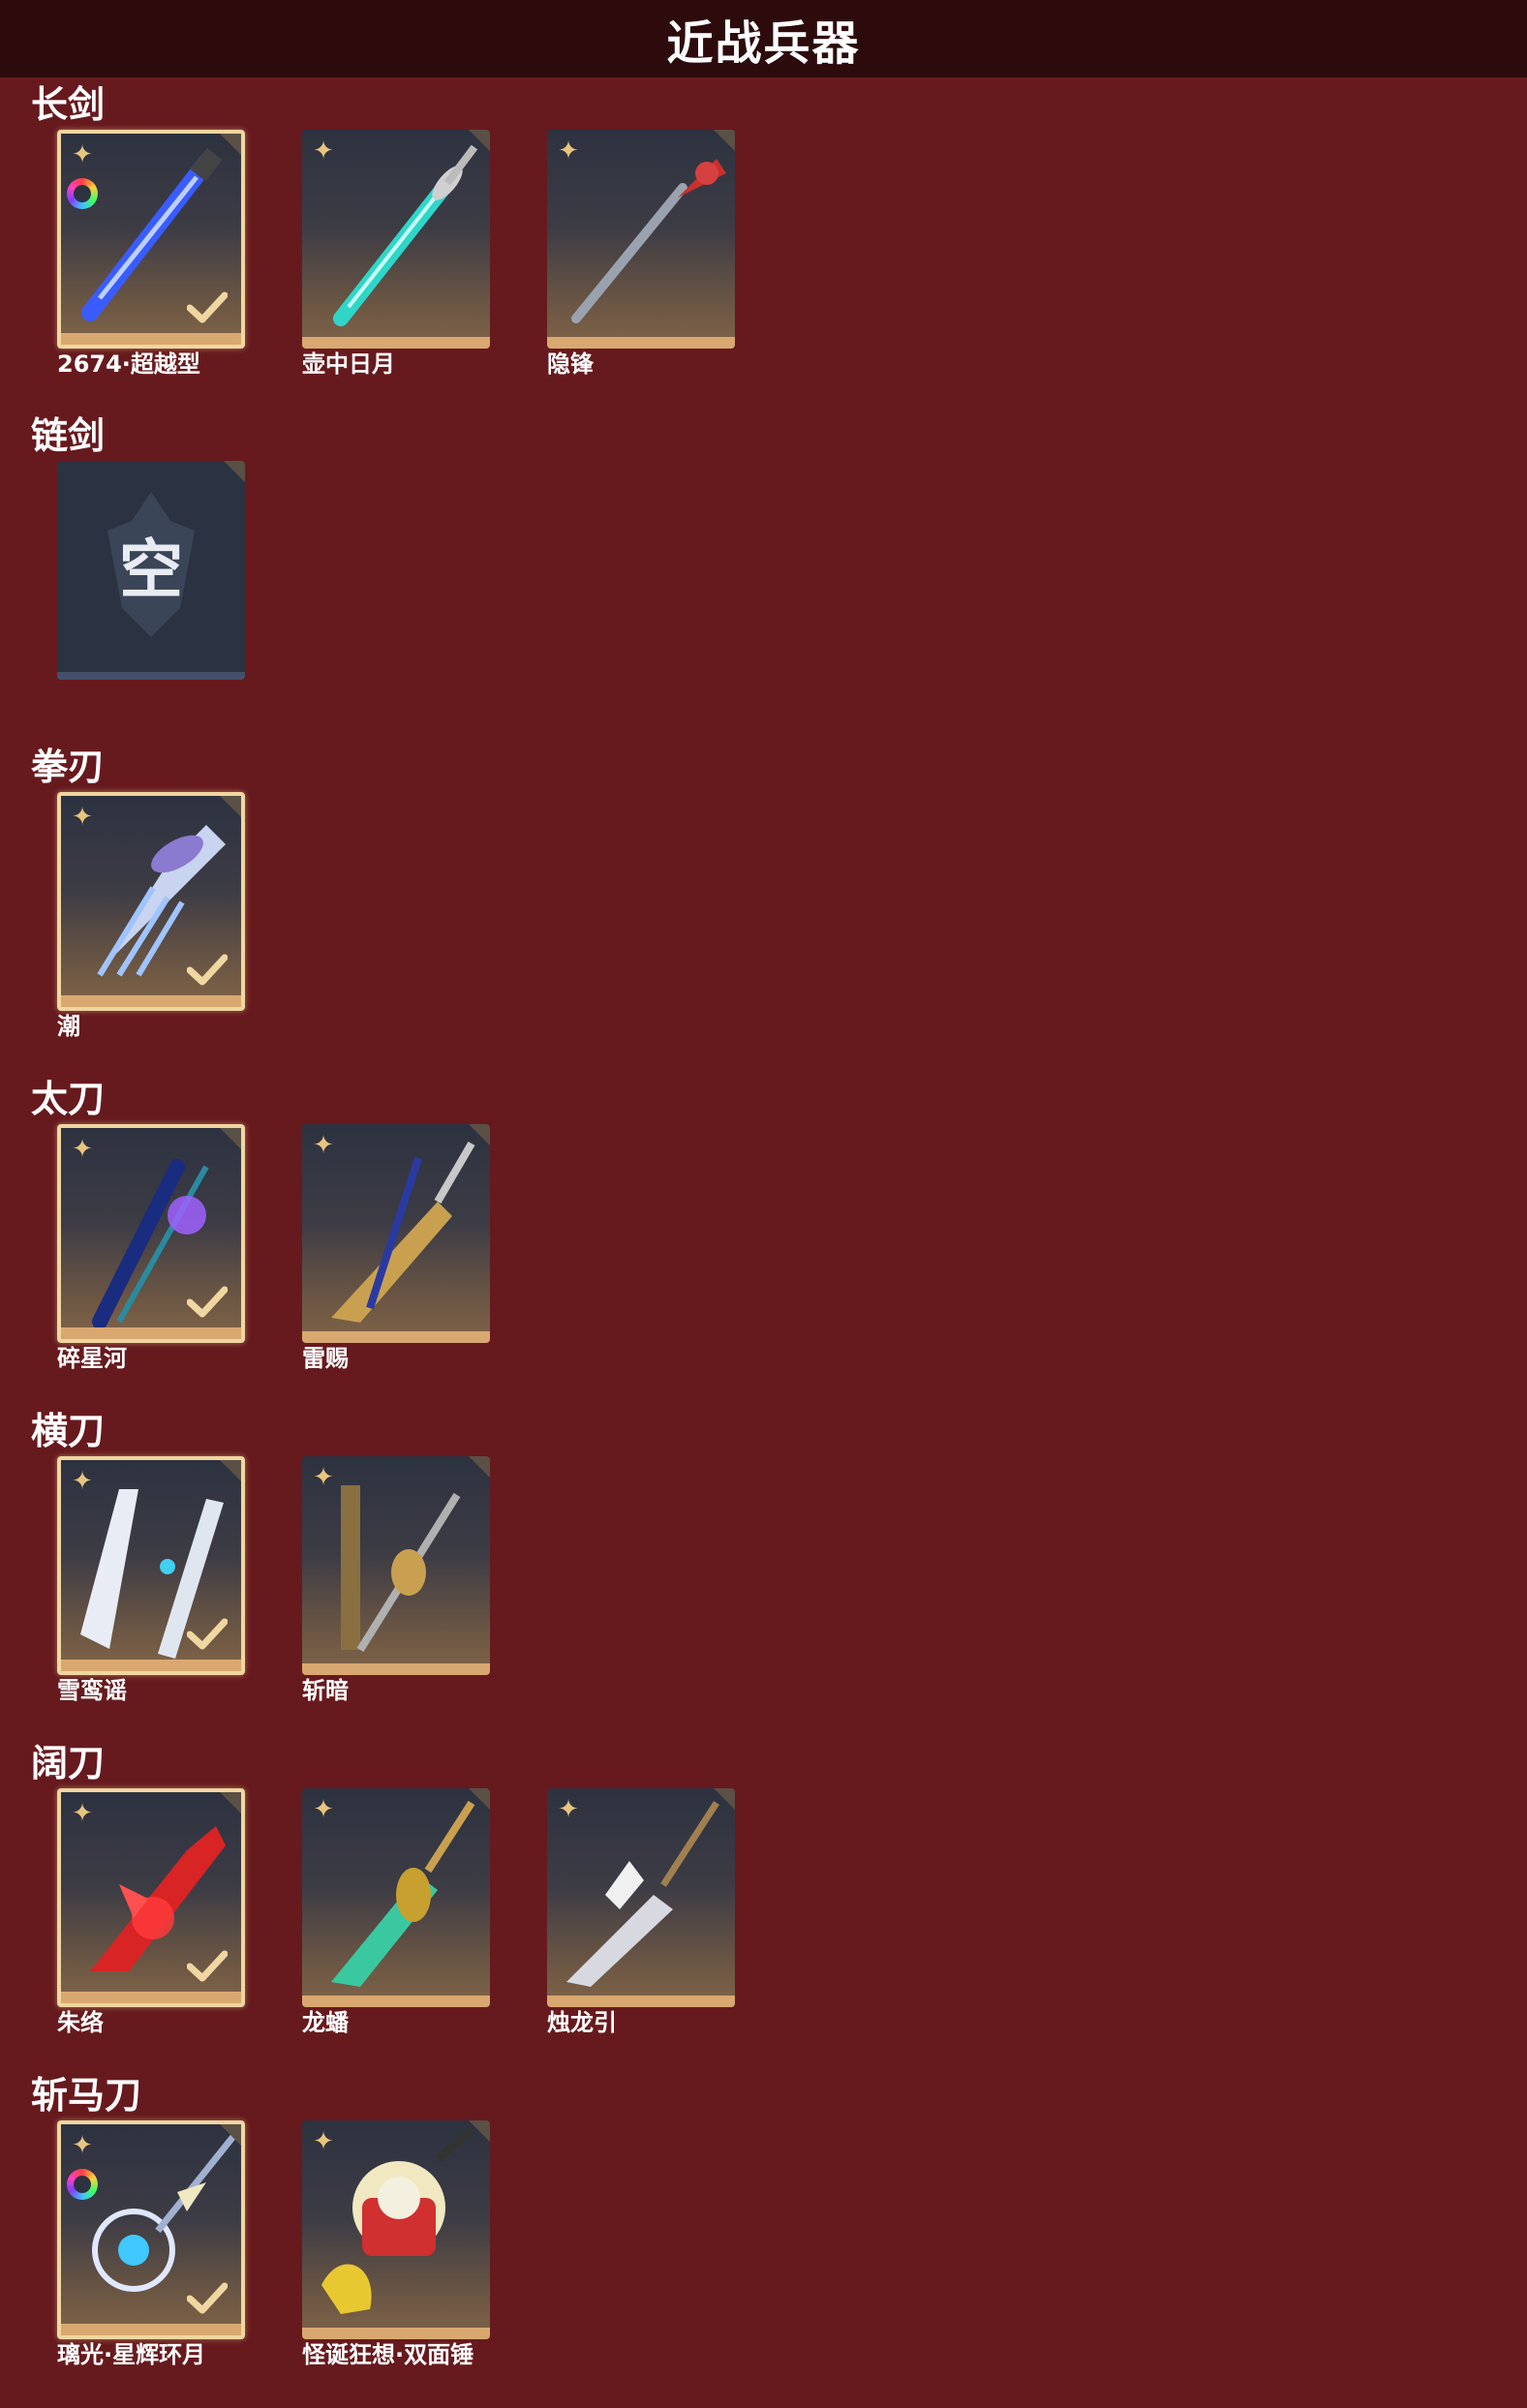 The height and width of the screenshot is (2408, 1527). I want to click on section-title: 长剑, so click(69, 105).